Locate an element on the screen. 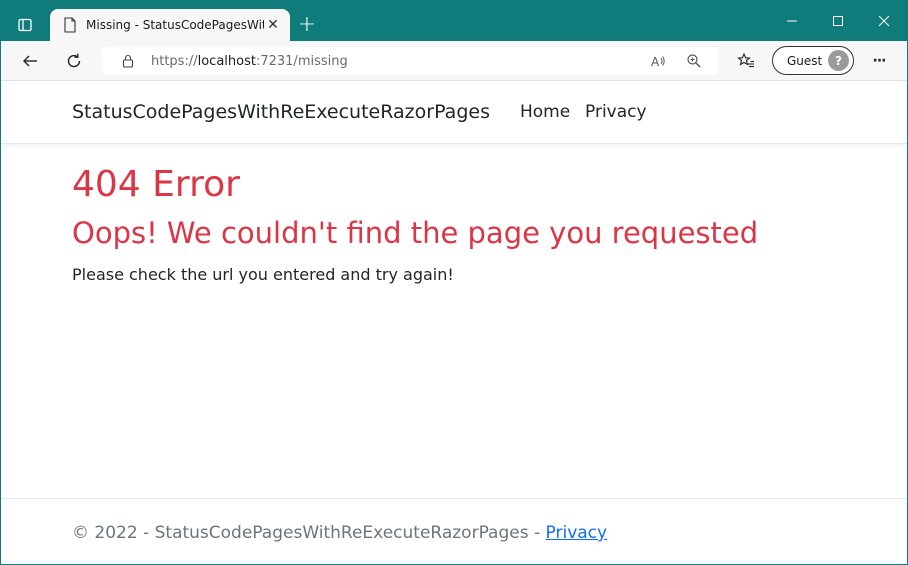  url-host: localhost is located at coordinates (226, 61).